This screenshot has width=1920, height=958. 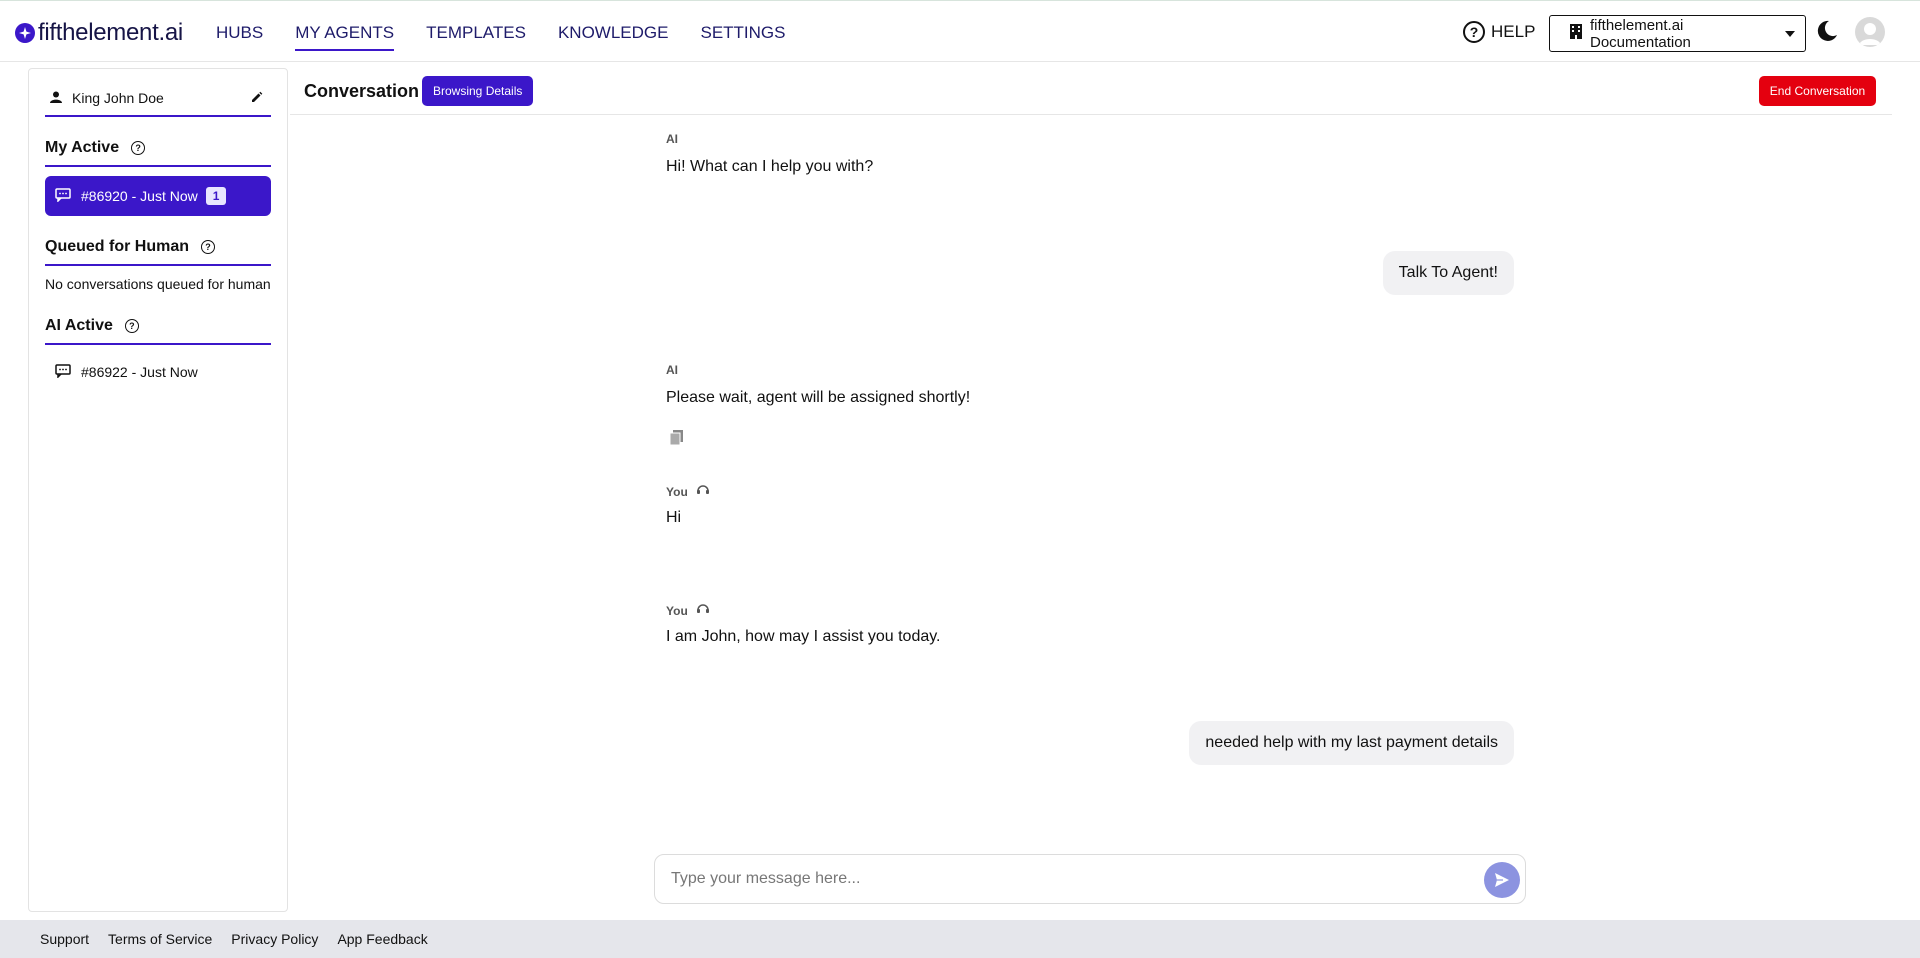 I want to click on agent-name-row: King John Doe, so click(x=158, y=99).